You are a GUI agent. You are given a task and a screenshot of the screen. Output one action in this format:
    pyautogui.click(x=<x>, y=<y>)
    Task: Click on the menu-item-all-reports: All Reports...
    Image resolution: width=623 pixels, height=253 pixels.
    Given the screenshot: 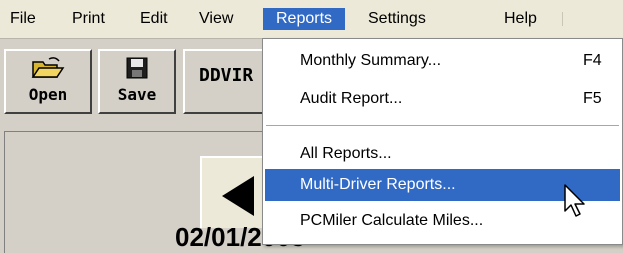 What is the action you would take?
    pyautogui.click(x=442, y=154)
    